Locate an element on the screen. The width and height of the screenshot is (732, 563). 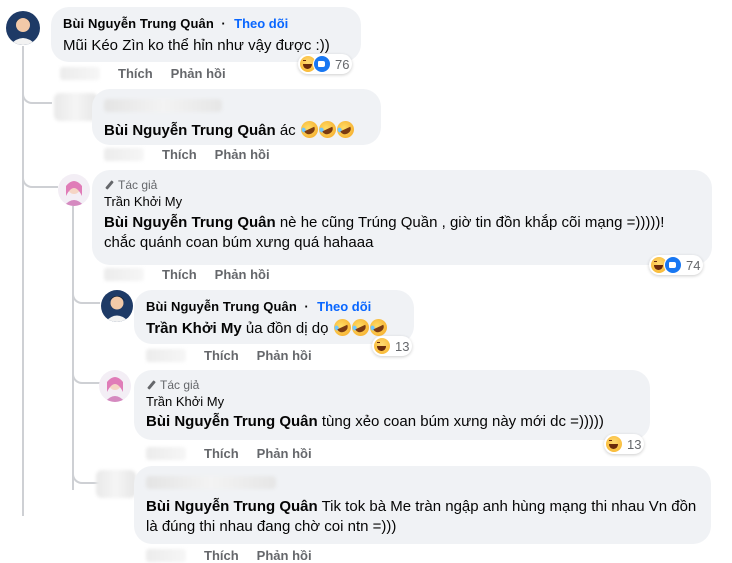
reaction-summary: 74 is located at coordinates (676, 265).